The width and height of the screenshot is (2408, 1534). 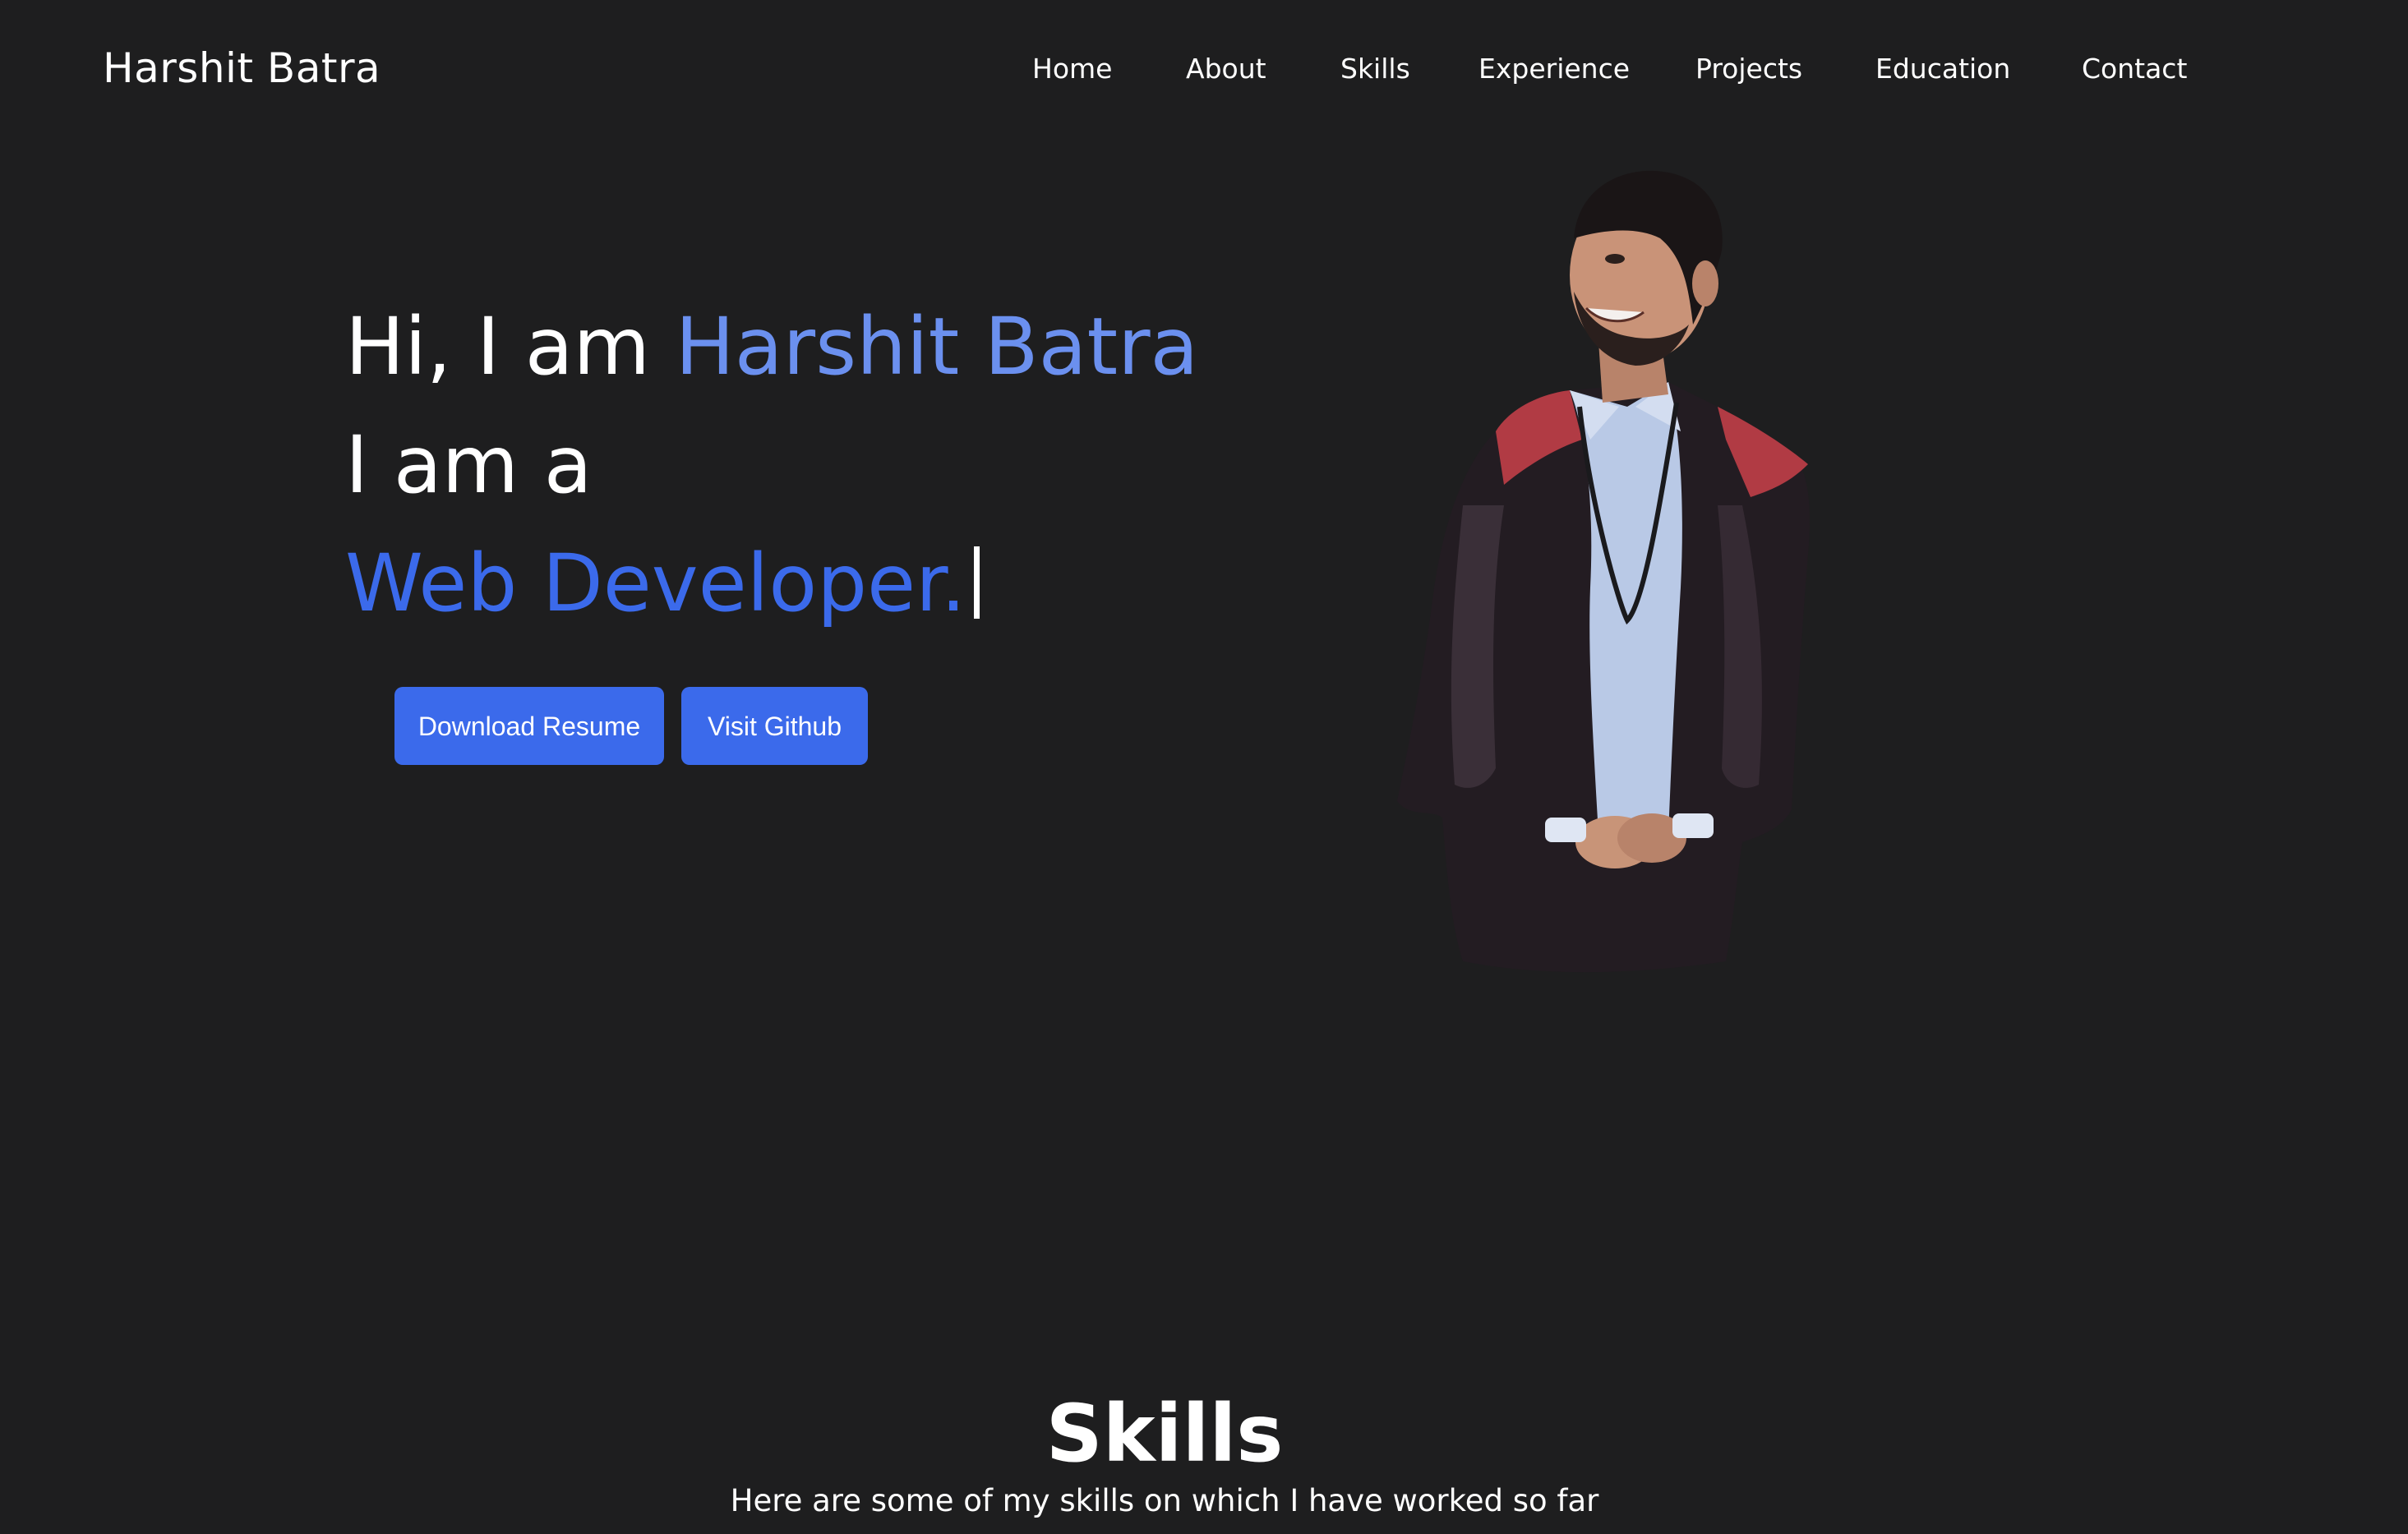 What do you see at coordinates (1627, 567) in the screenshot?
I see `profile-photo` at bounding box center [1627, 567].